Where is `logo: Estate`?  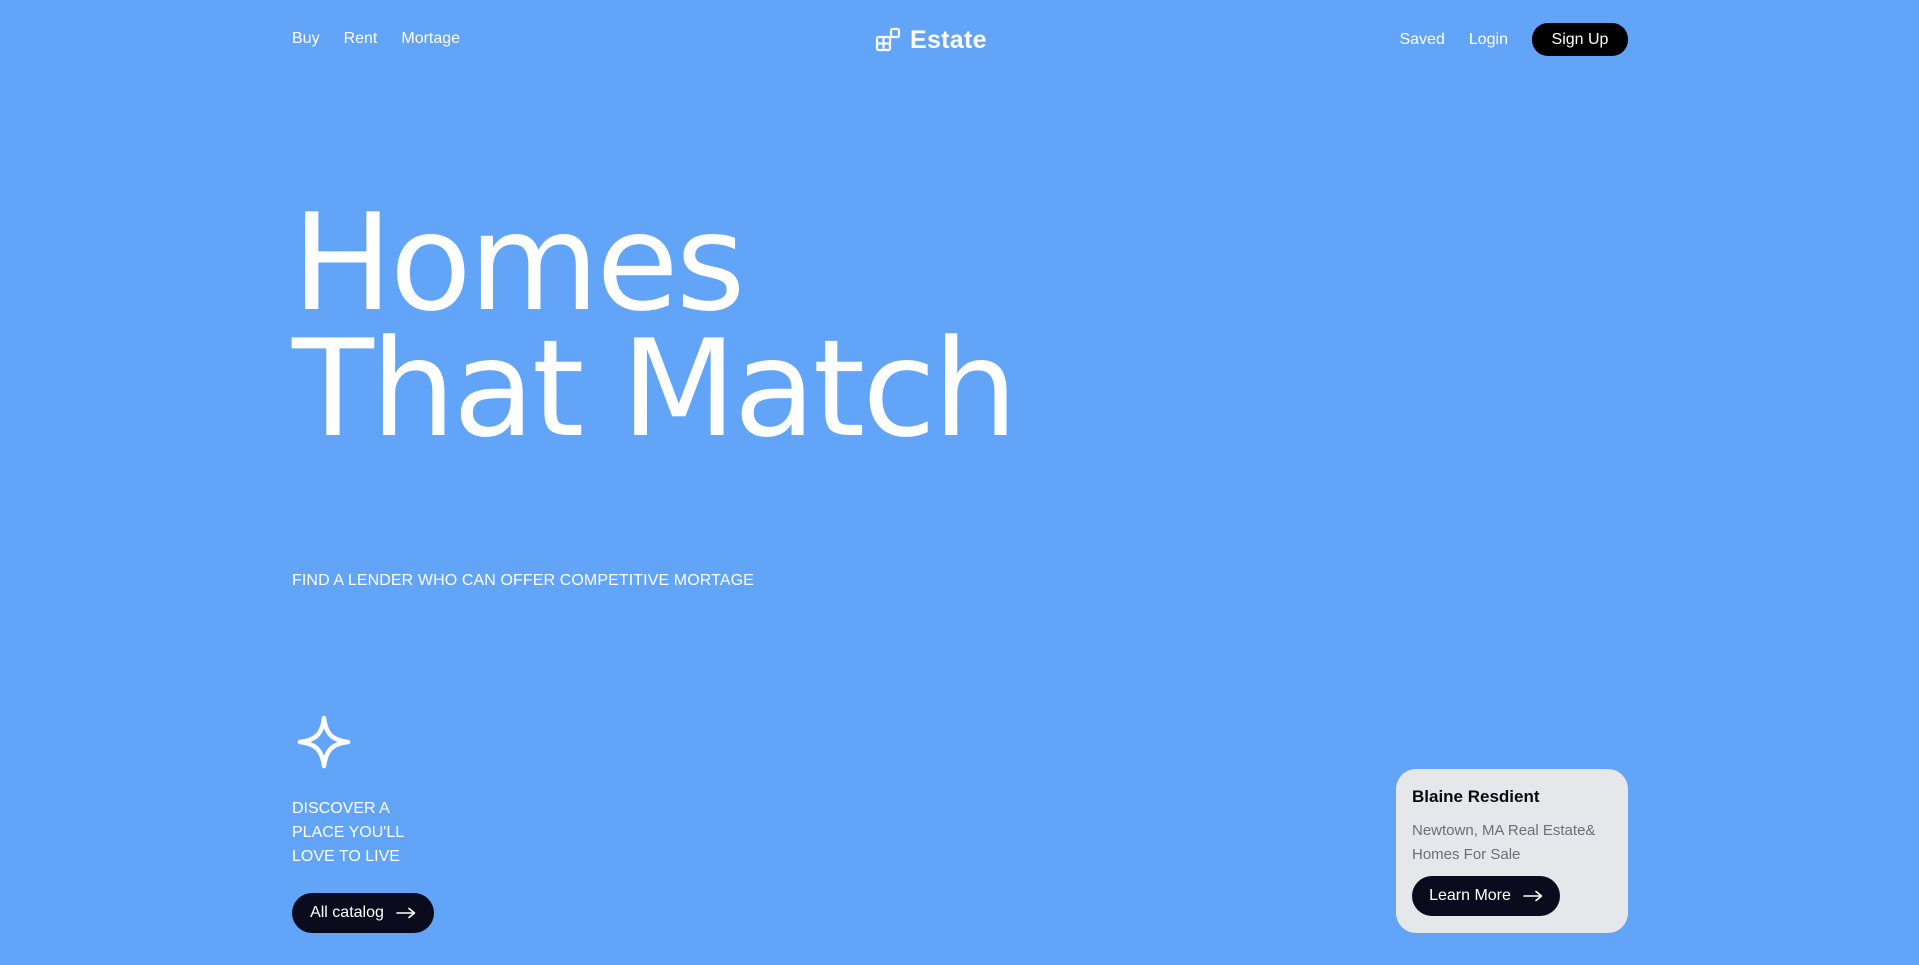
logo: Estate is located at coordinates (931, 40).